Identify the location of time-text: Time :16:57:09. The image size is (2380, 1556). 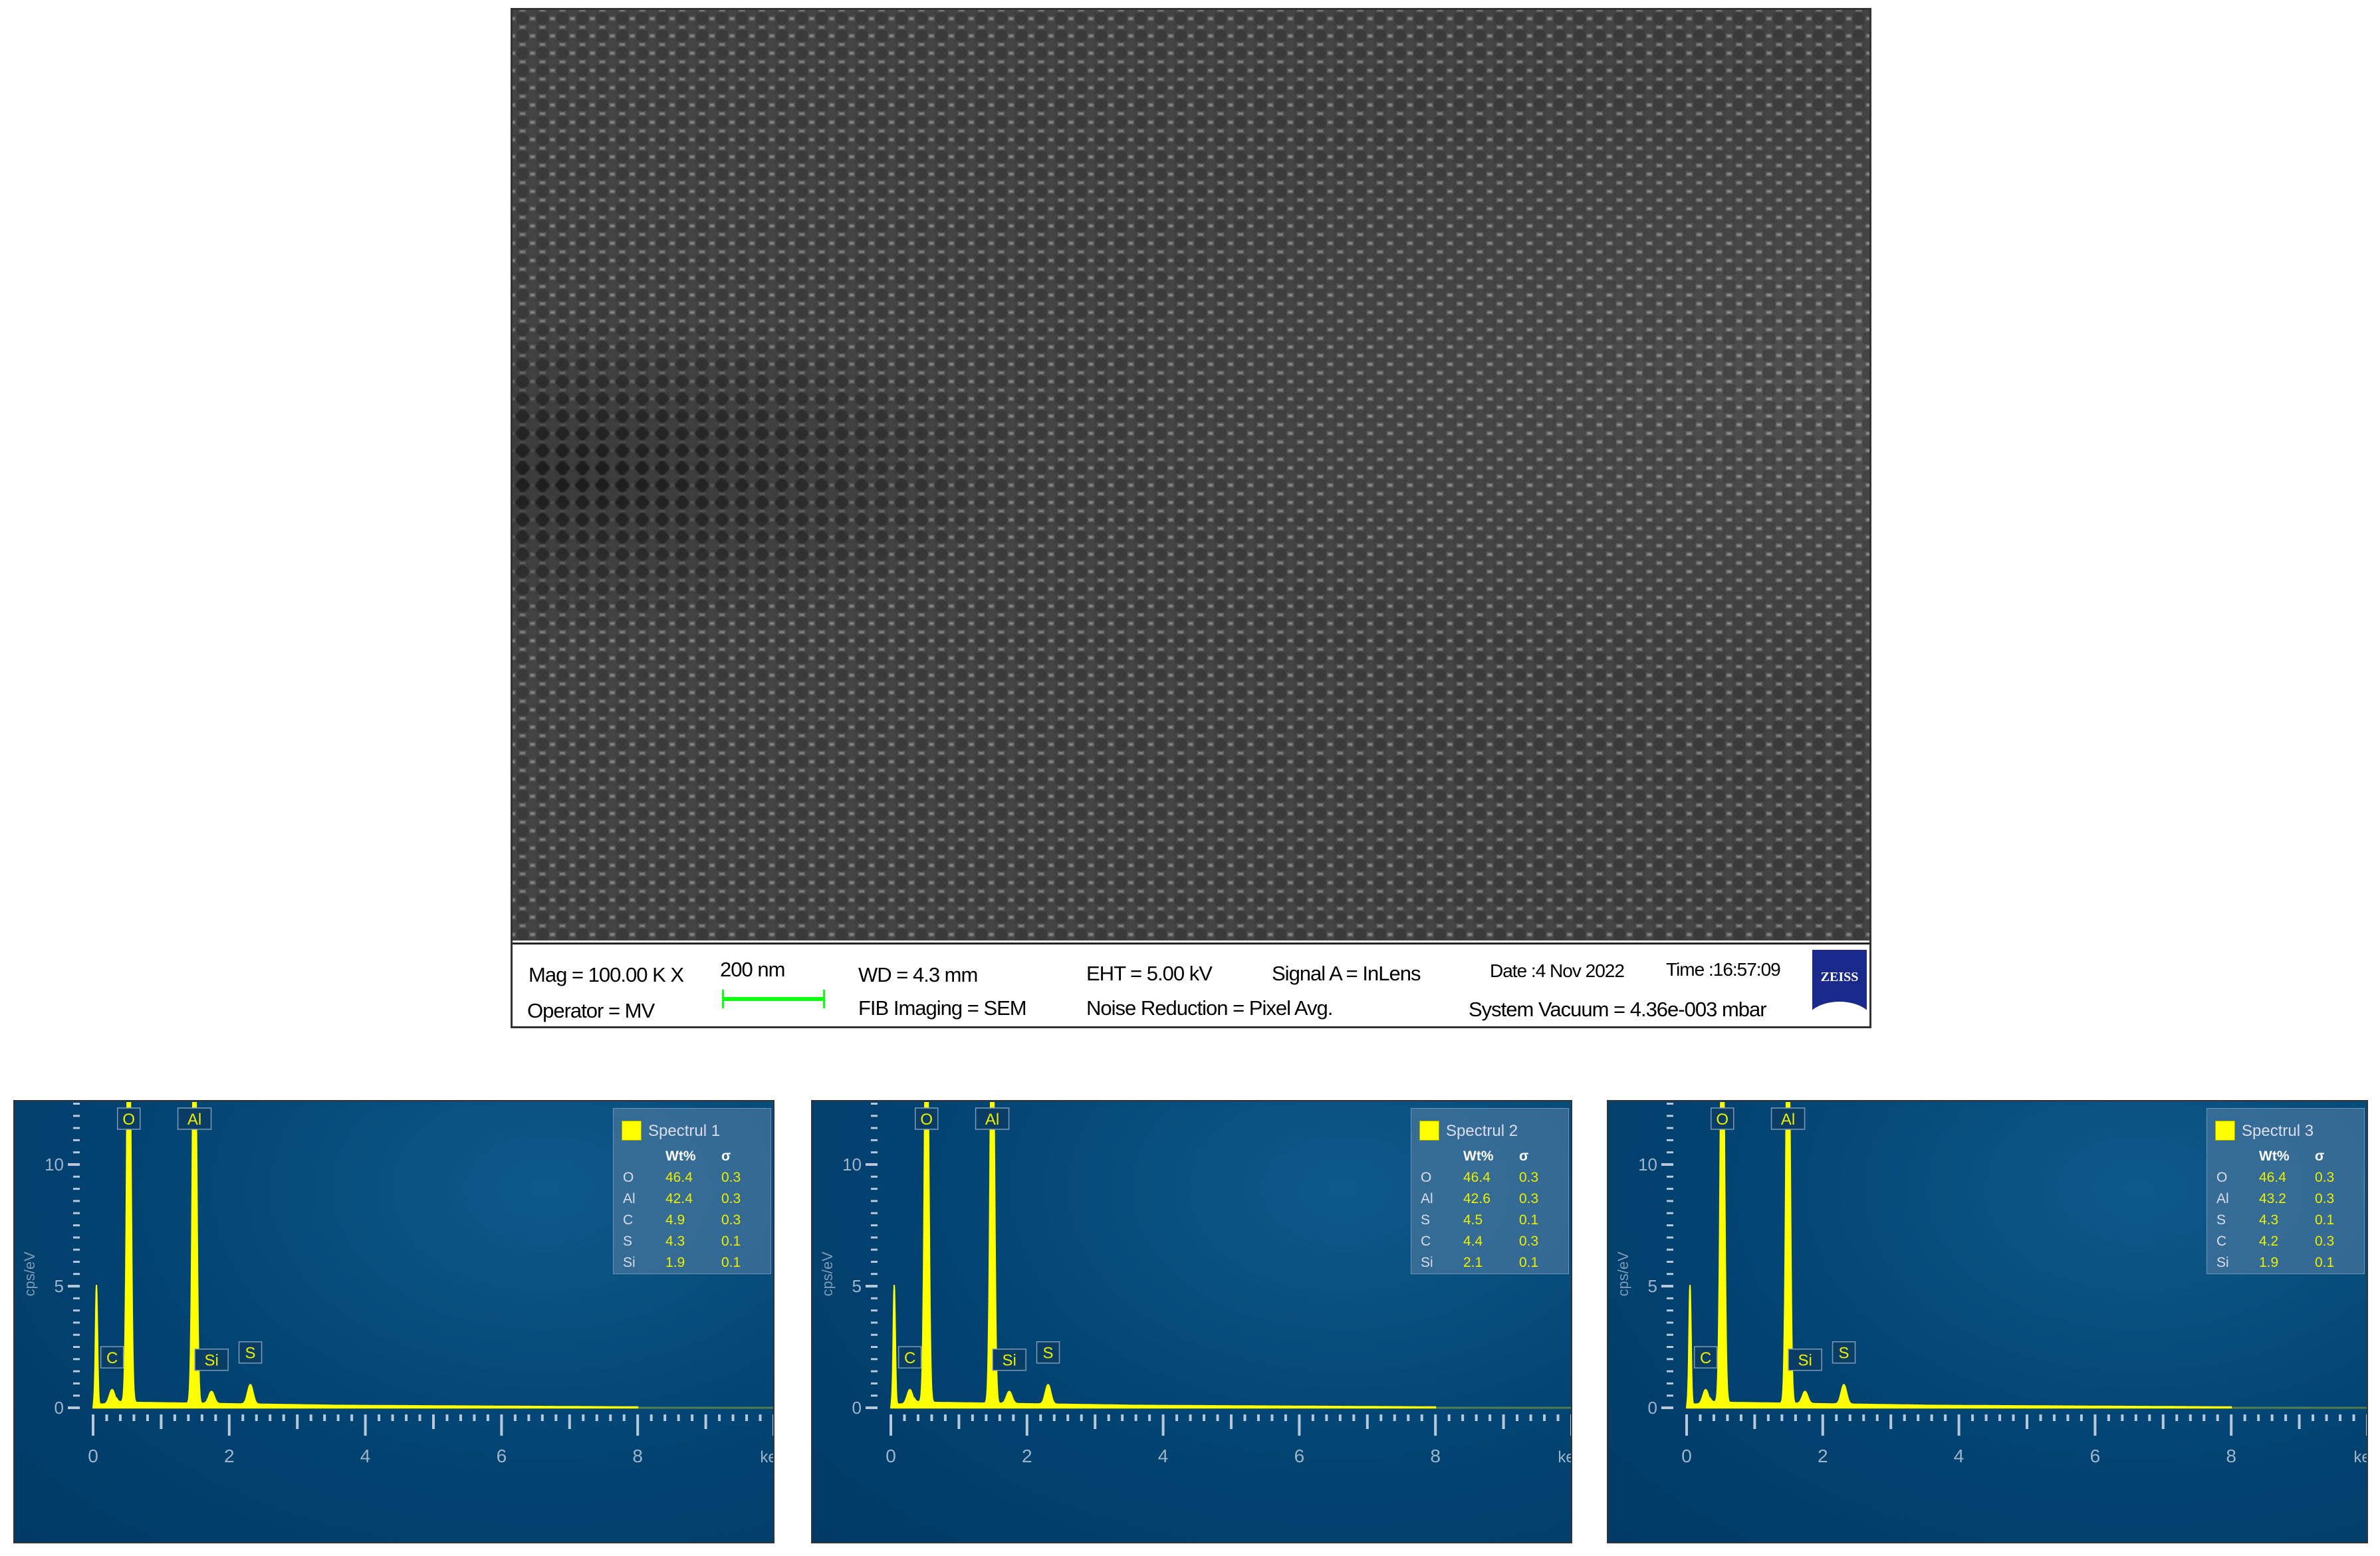
(1723, 969).